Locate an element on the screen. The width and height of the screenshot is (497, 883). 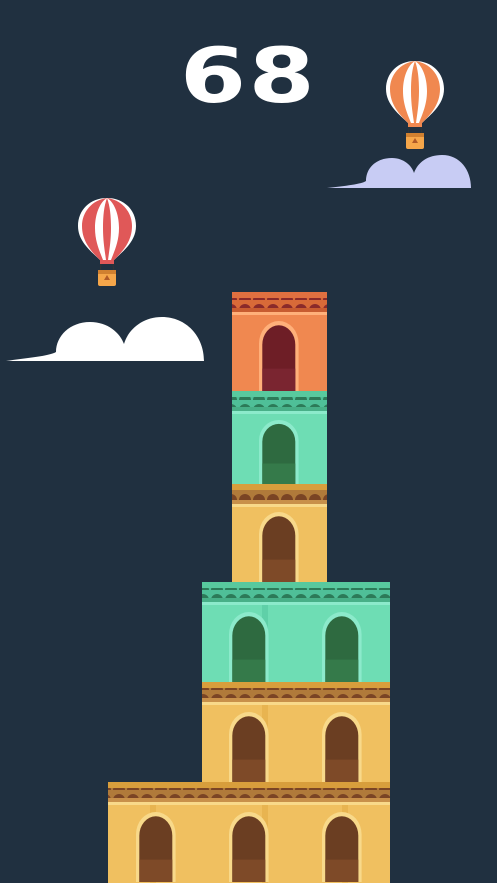
balloon-red is located at coordinates (107, 242).